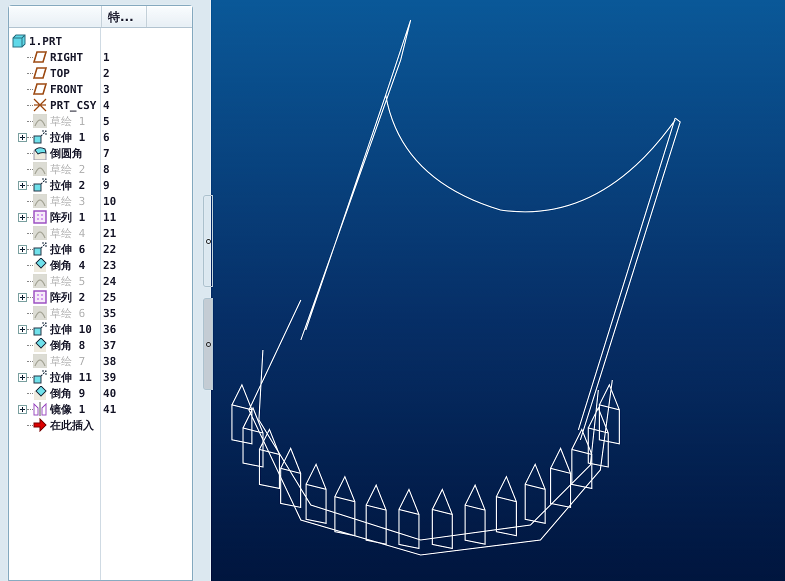  I want to click on coordinate-system-icon, so click(40, 105).